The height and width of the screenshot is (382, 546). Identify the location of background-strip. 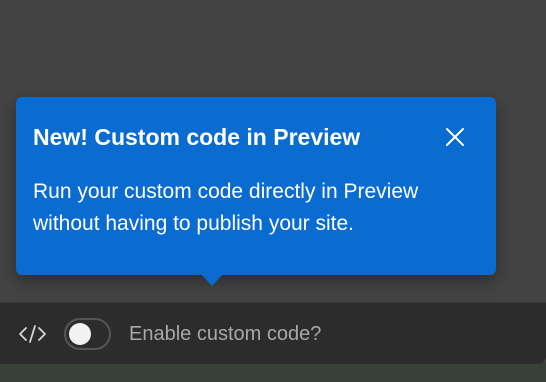
(273, 372).